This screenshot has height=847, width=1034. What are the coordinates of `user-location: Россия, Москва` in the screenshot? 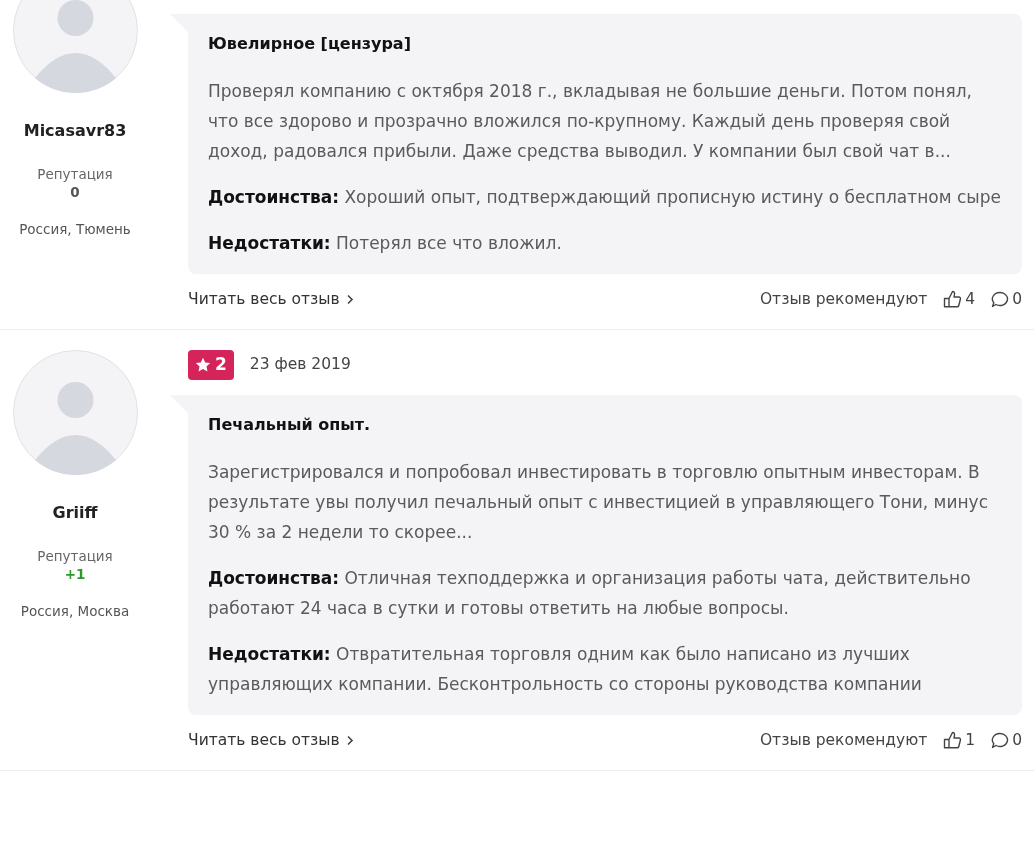 It's located at (75, 612).